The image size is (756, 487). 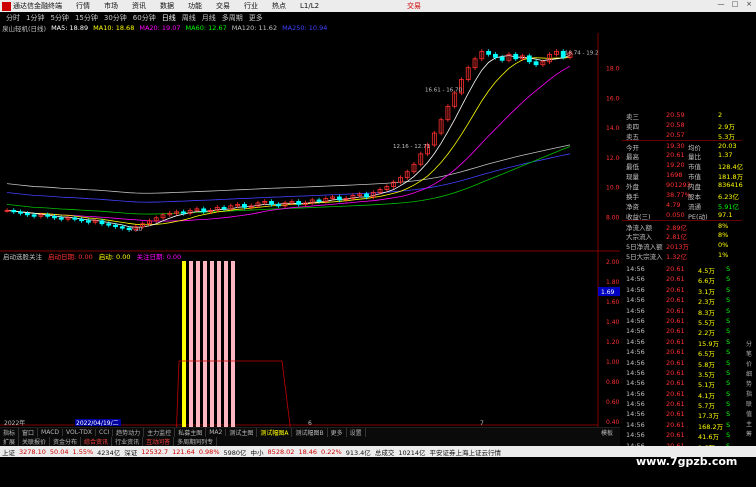 What do you see at coordinates (155, 451) in the screenshot?
I see `sz-value: 12532.7` at bounding box center [155, 451].